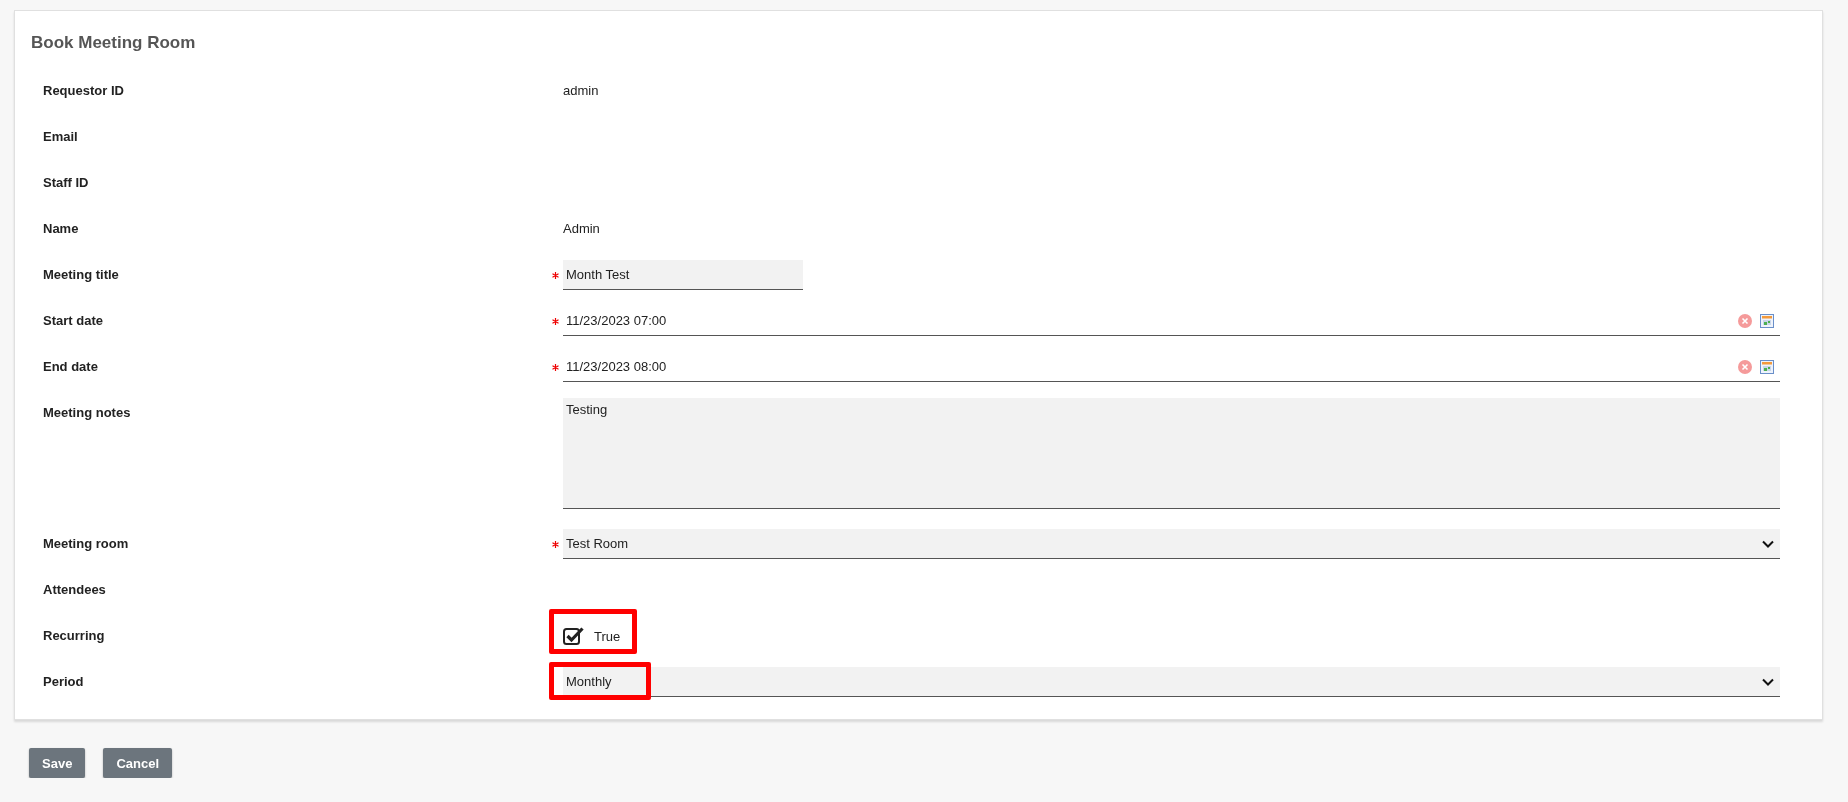 This screenshot has width=1848, height=802. What do you see at coordinates (70, 367) in the screenshot?
I see `field-label: End date` at bounding box center [70, 367].